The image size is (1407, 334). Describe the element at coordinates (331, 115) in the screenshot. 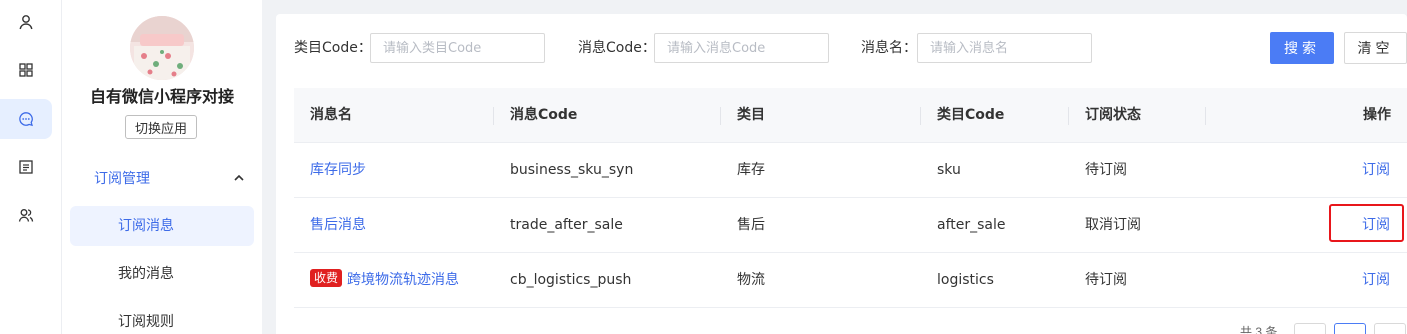

I see `column-header-name: 消息名` at that location.